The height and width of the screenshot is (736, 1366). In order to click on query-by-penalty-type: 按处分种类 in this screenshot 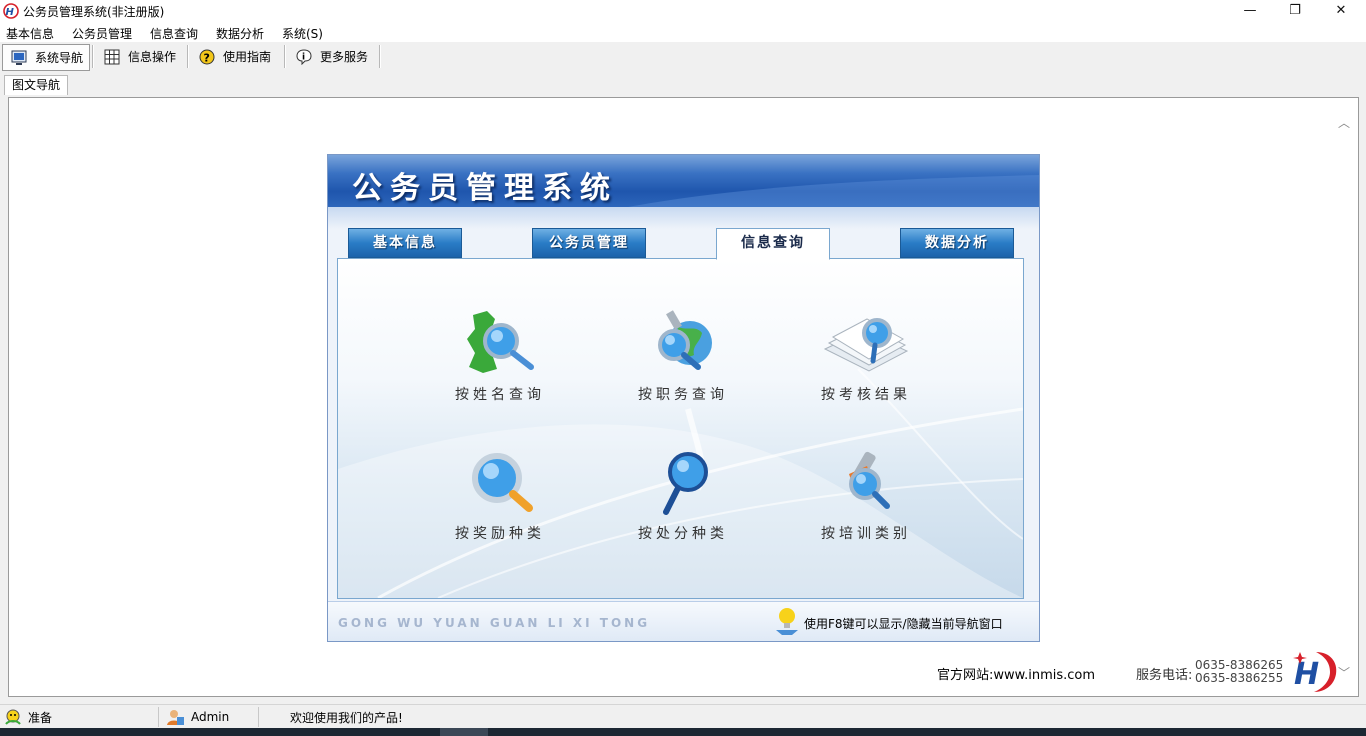, I will do `click(683, 495)`.